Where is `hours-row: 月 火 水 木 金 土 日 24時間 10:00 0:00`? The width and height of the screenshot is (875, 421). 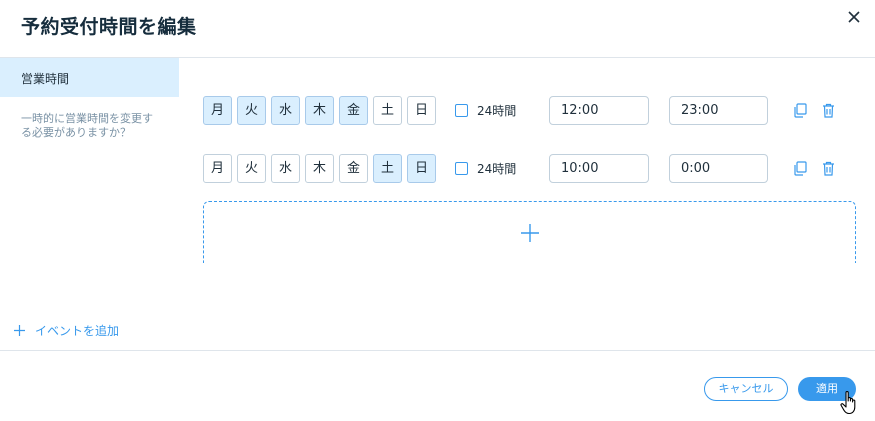 hours-row: 月 火 水 木 金 土 日 24時間 10:00 0:00 is located at coordinates (533, 169).